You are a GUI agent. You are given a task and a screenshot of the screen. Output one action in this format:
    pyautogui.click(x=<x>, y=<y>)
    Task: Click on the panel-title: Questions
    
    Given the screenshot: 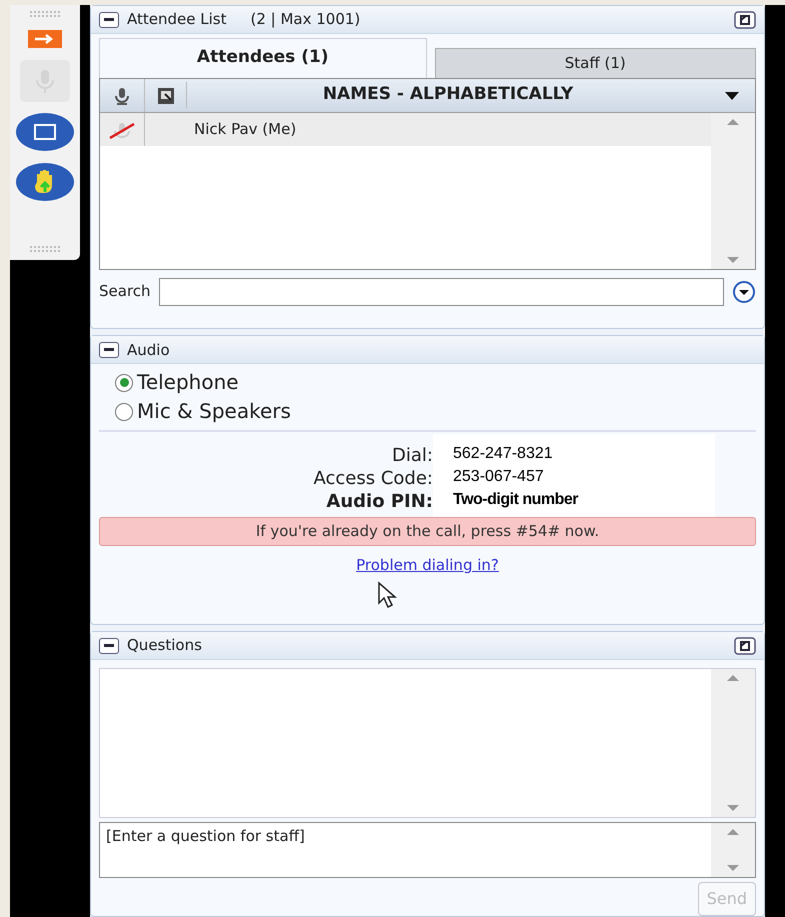 What is the action you would take?
    pyautogui.click(x=164, y=645)
    